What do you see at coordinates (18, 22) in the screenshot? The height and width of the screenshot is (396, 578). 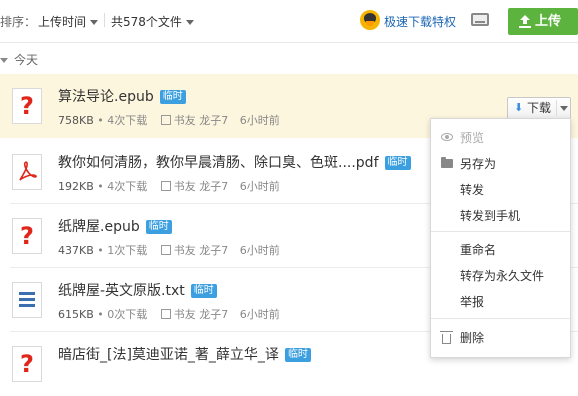 I see `sort-label: 排序：` at bounding box center [18, 22].